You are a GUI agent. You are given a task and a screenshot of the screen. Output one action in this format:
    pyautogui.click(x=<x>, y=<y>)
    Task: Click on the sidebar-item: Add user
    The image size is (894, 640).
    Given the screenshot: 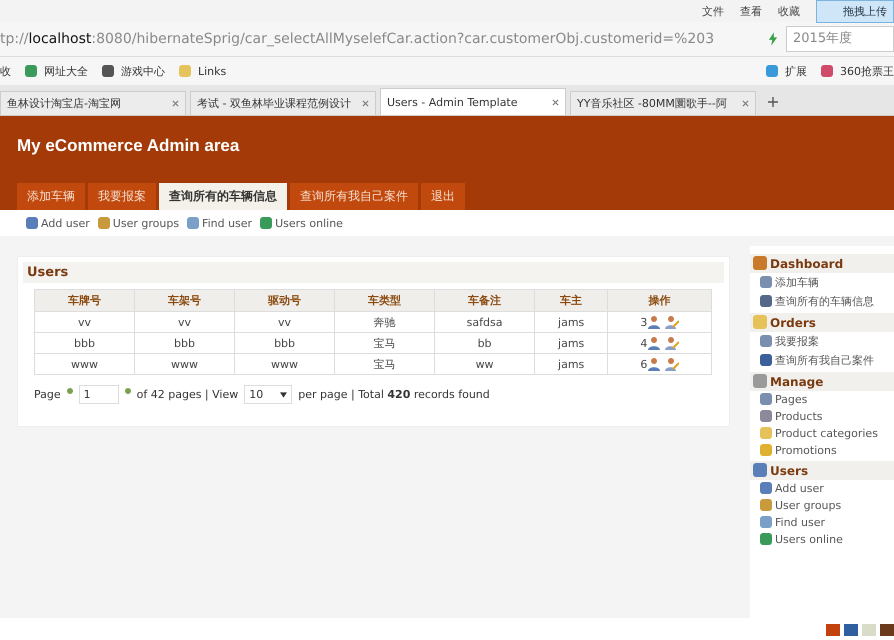 What is the action you would take?
    pyautogui.click(x=822, y=488)
    